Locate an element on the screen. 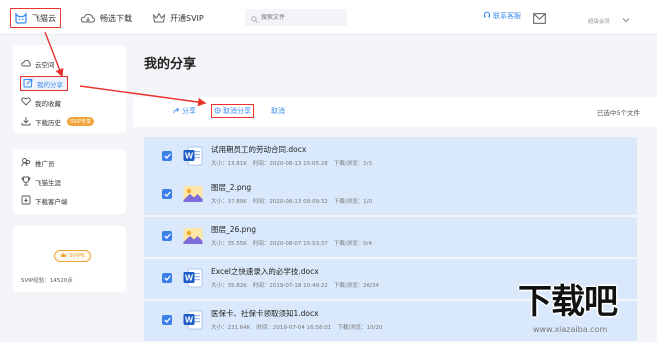 This screenshot has width=657, height=342. svip-level-label: SVIP6 is located at coordinates (77, 256).